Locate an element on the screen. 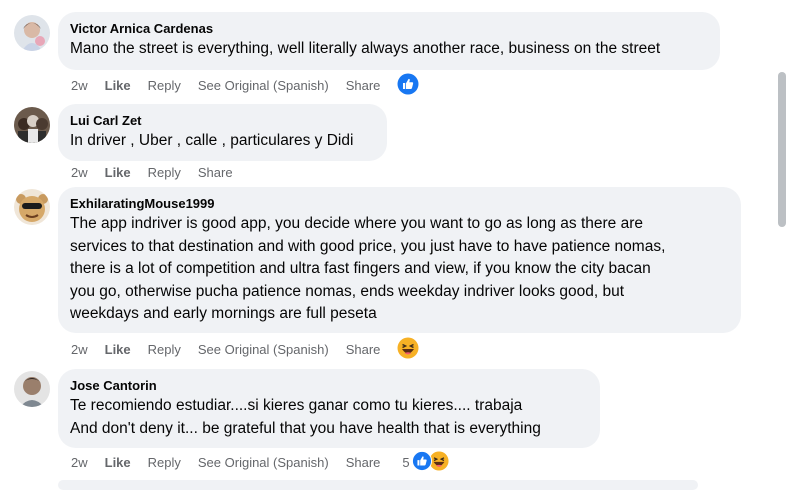  comment-author: ExhilaratingMouse1999 is located at coordinates (399, 204).